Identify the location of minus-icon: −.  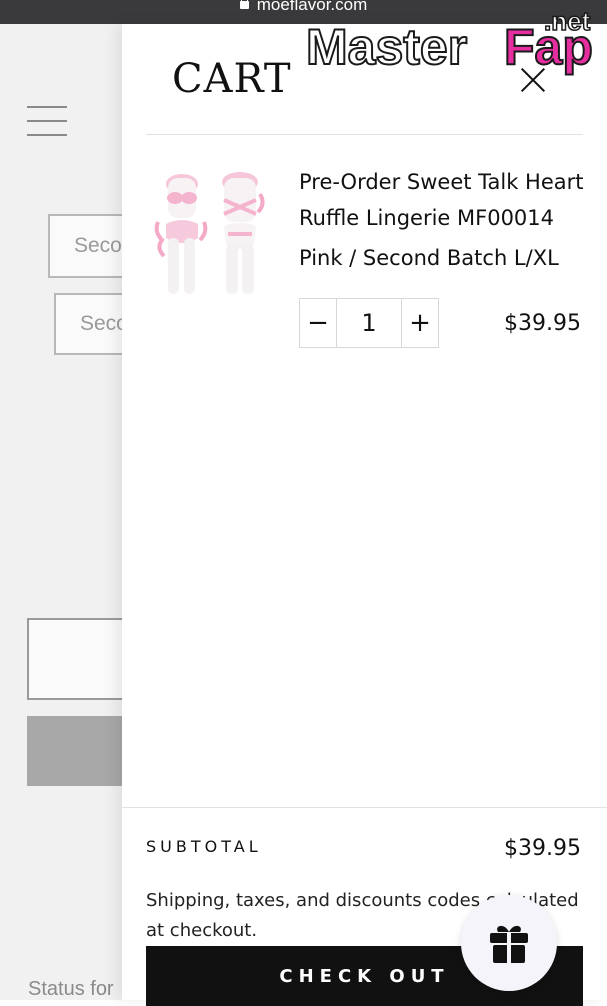
(318, 323).